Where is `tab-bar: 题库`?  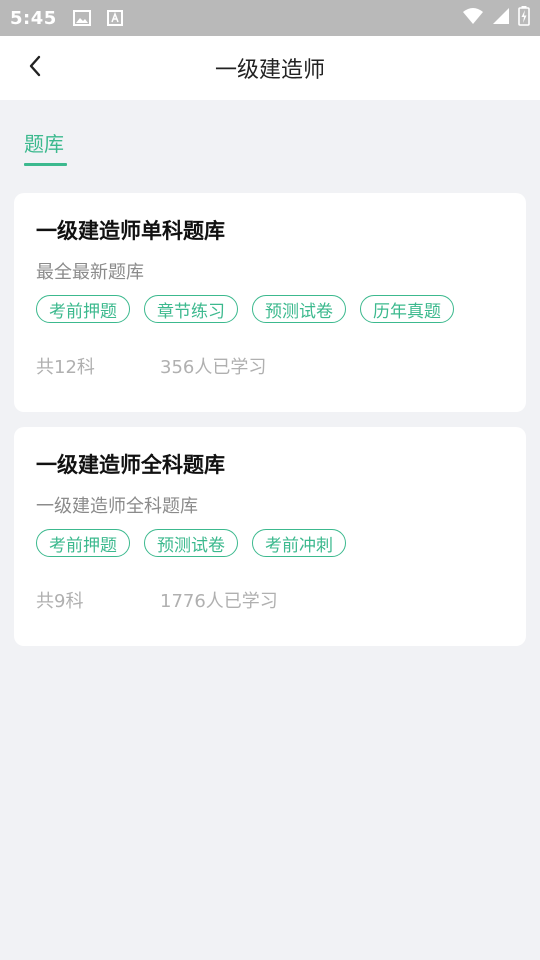 tab-bar: 题库 is located at coordinates (45, 147).